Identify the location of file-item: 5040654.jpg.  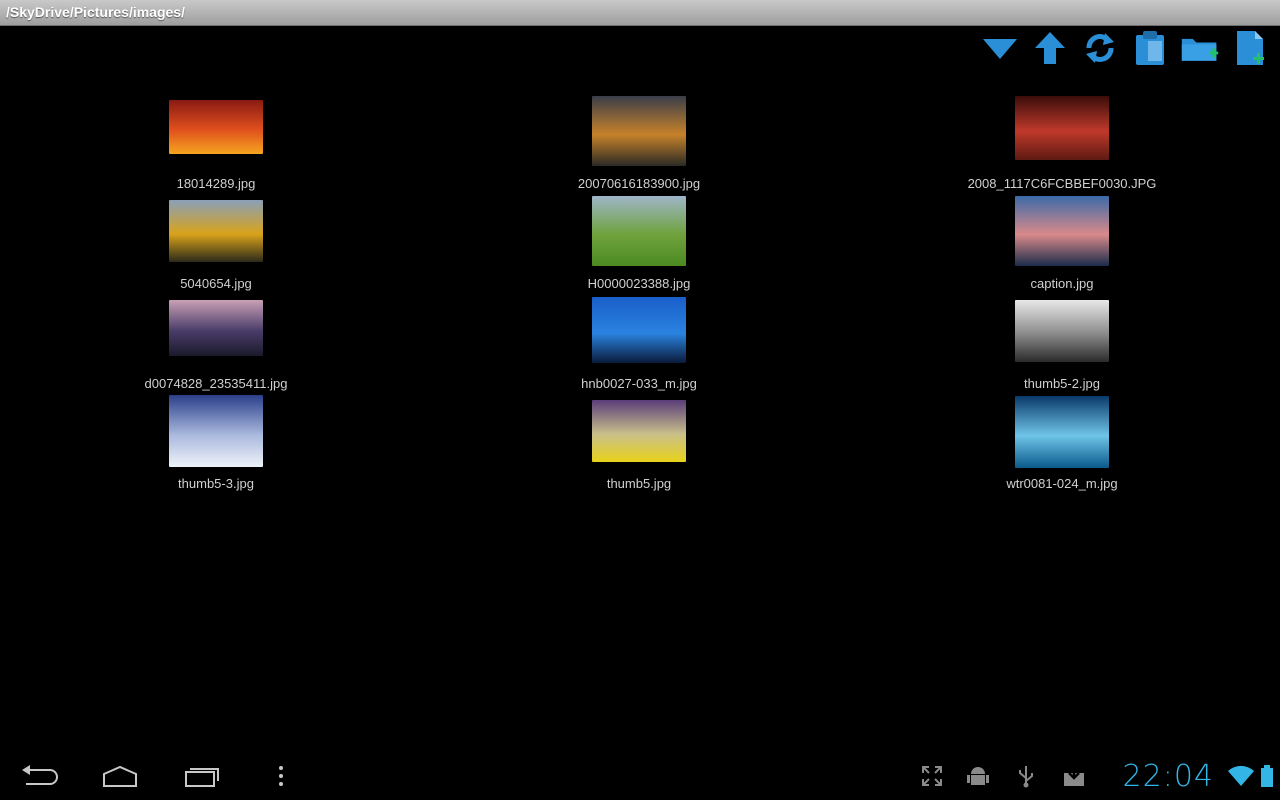
(216, 250).